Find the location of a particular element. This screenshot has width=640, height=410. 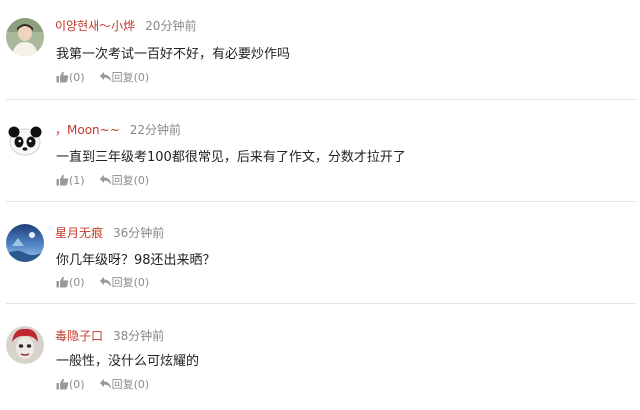

comment-header: 이양현새～小烨 20分钟前 is located at coordinates (125, 25).